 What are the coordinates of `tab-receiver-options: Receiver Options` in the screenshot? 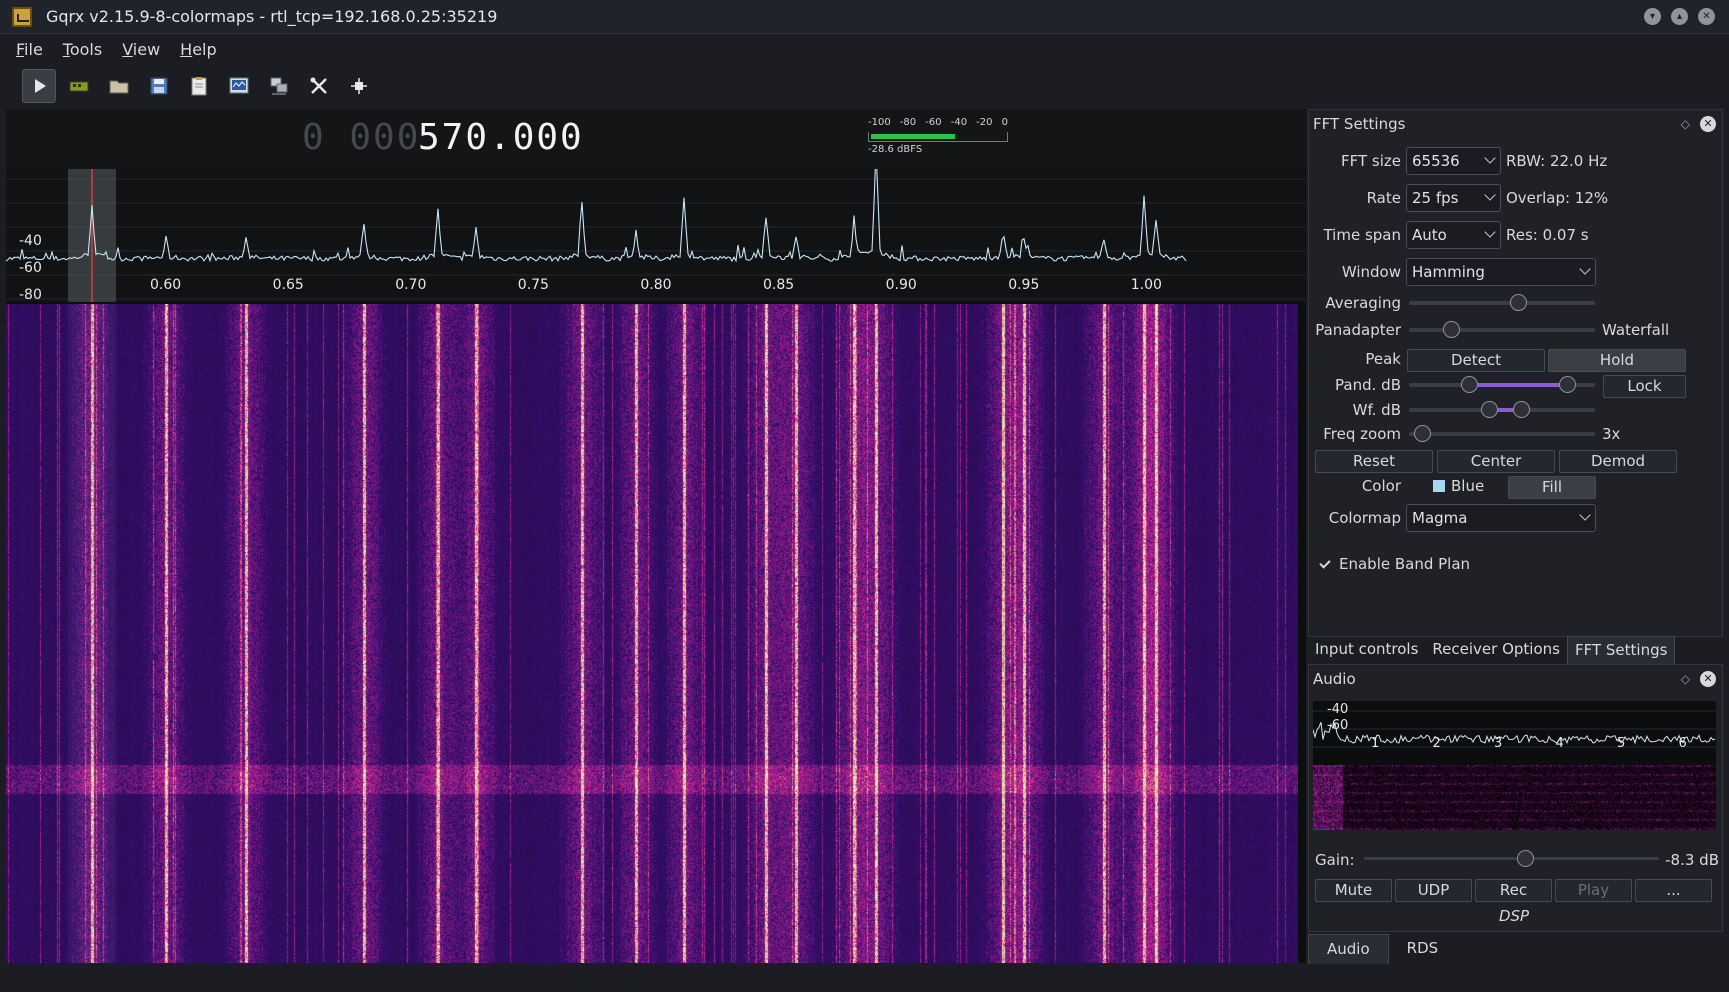 It's located at (1496, 650).